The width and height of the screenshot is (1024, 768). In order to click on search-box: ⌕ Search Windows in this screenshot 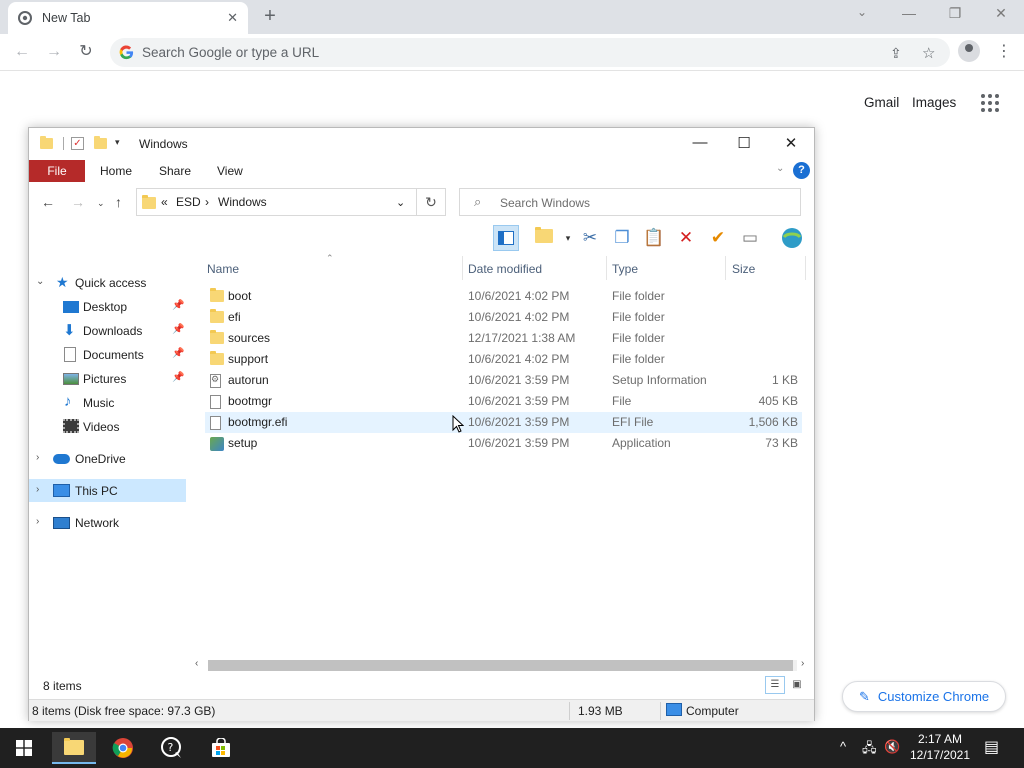, I will do `click(630, 202)`.